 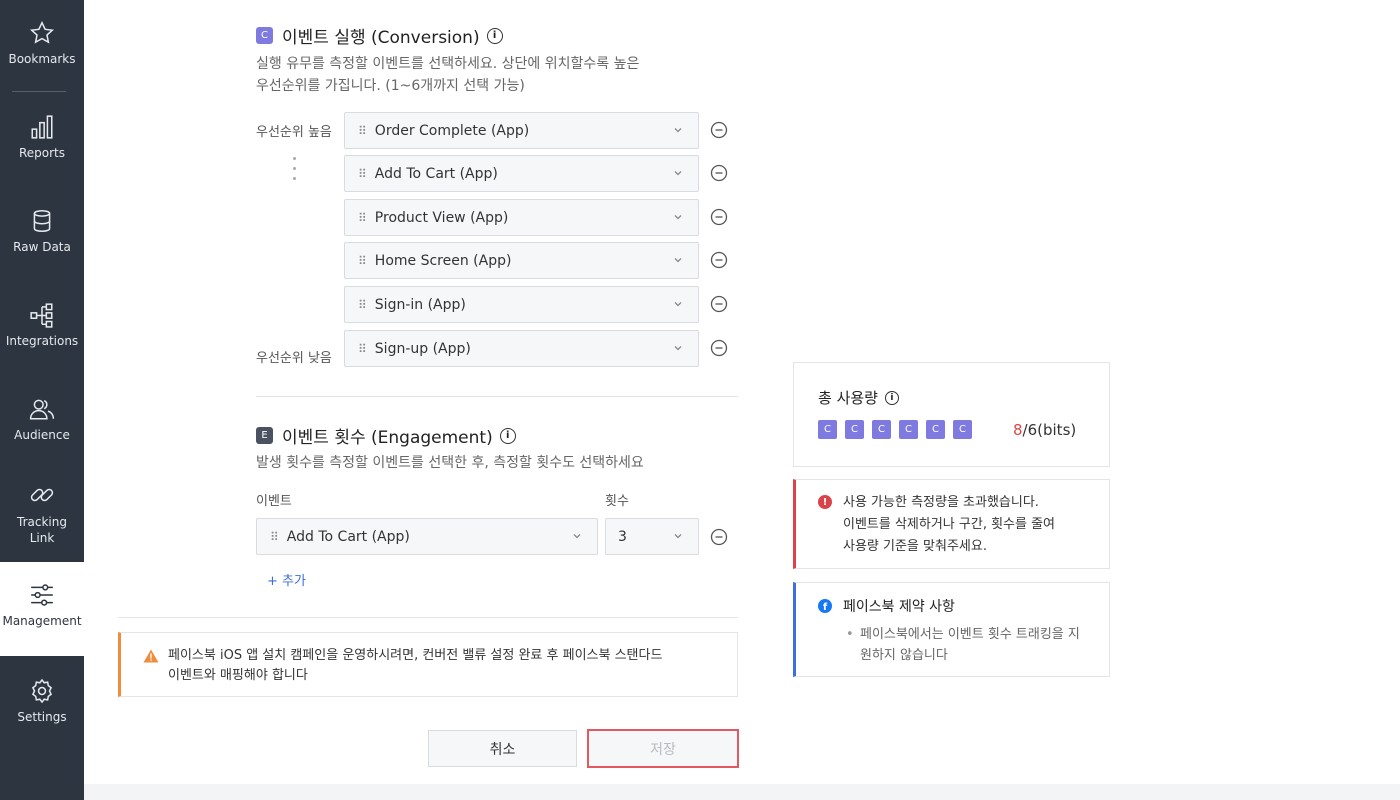 I want to click on engagement-count-select: 3, so click(x=652, y=536).